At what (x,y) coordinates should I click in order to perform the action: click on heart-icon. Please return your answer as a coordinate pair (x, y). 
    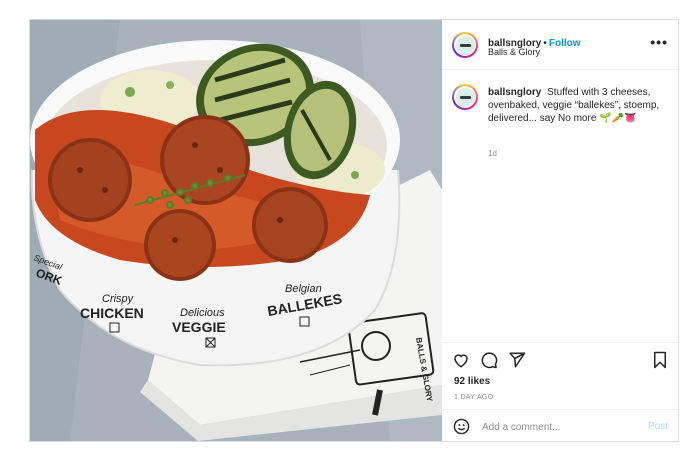
    Looking at the image, I should click on (461, 362).